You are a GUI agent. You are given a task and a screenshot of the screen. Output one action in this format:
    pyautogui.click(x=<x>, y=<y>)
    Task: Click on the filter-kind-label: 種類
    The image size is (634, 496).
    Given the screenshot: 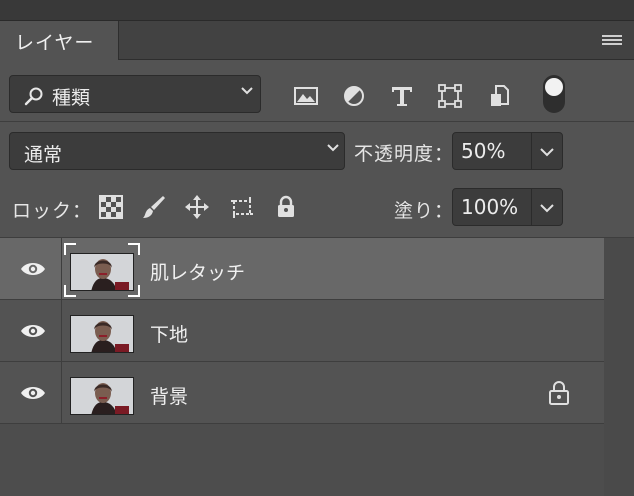 What is the action you would take?
    pyautogui.click(x=71, y=98)
    